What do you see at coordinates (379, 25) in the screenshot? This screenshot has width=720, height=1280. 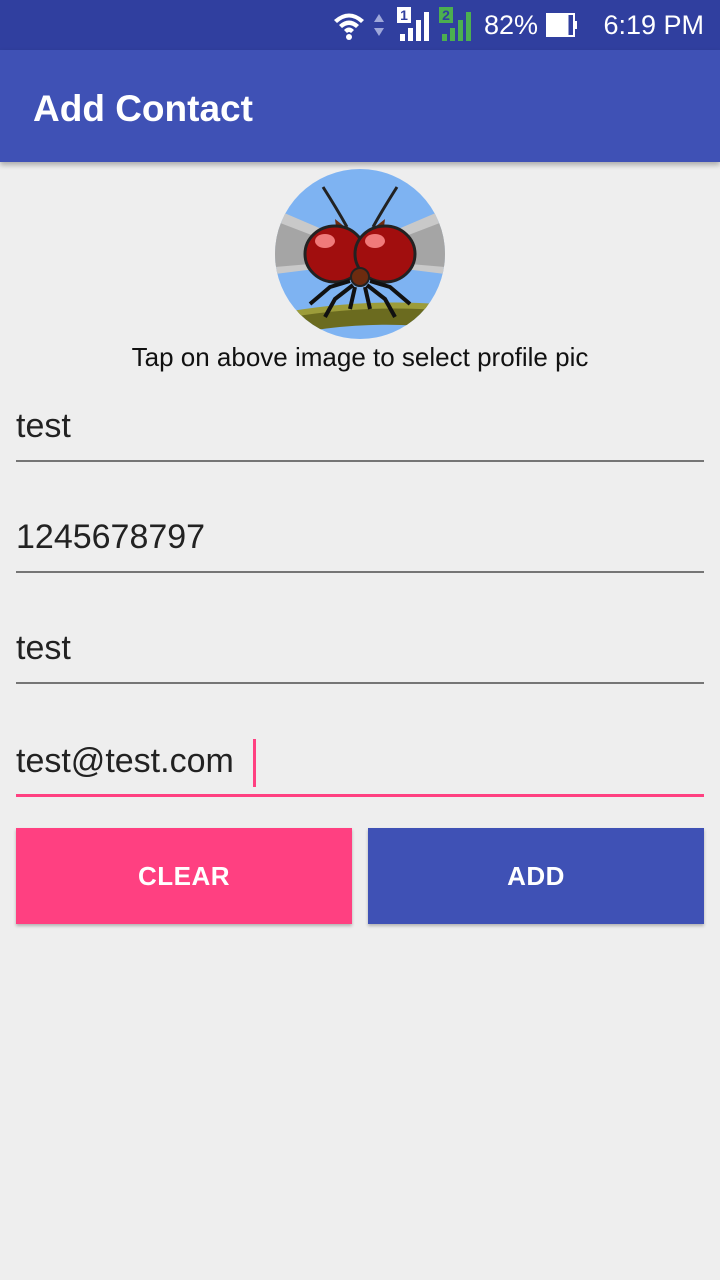 I see `data-arrows-icon` at bounding box center [379, 25].